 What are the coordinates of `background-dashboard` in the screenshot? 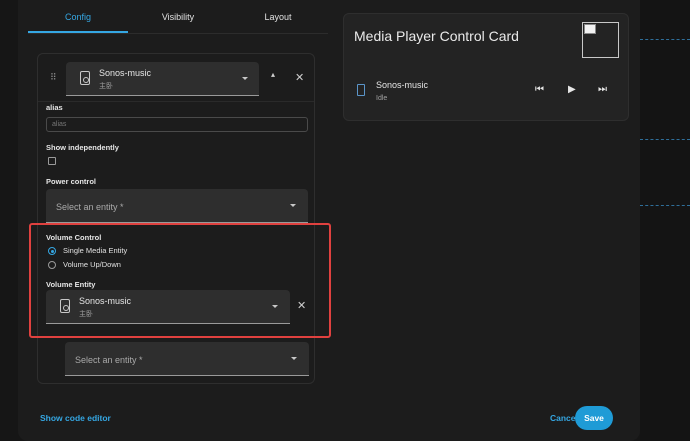 It's located at (665, 220).